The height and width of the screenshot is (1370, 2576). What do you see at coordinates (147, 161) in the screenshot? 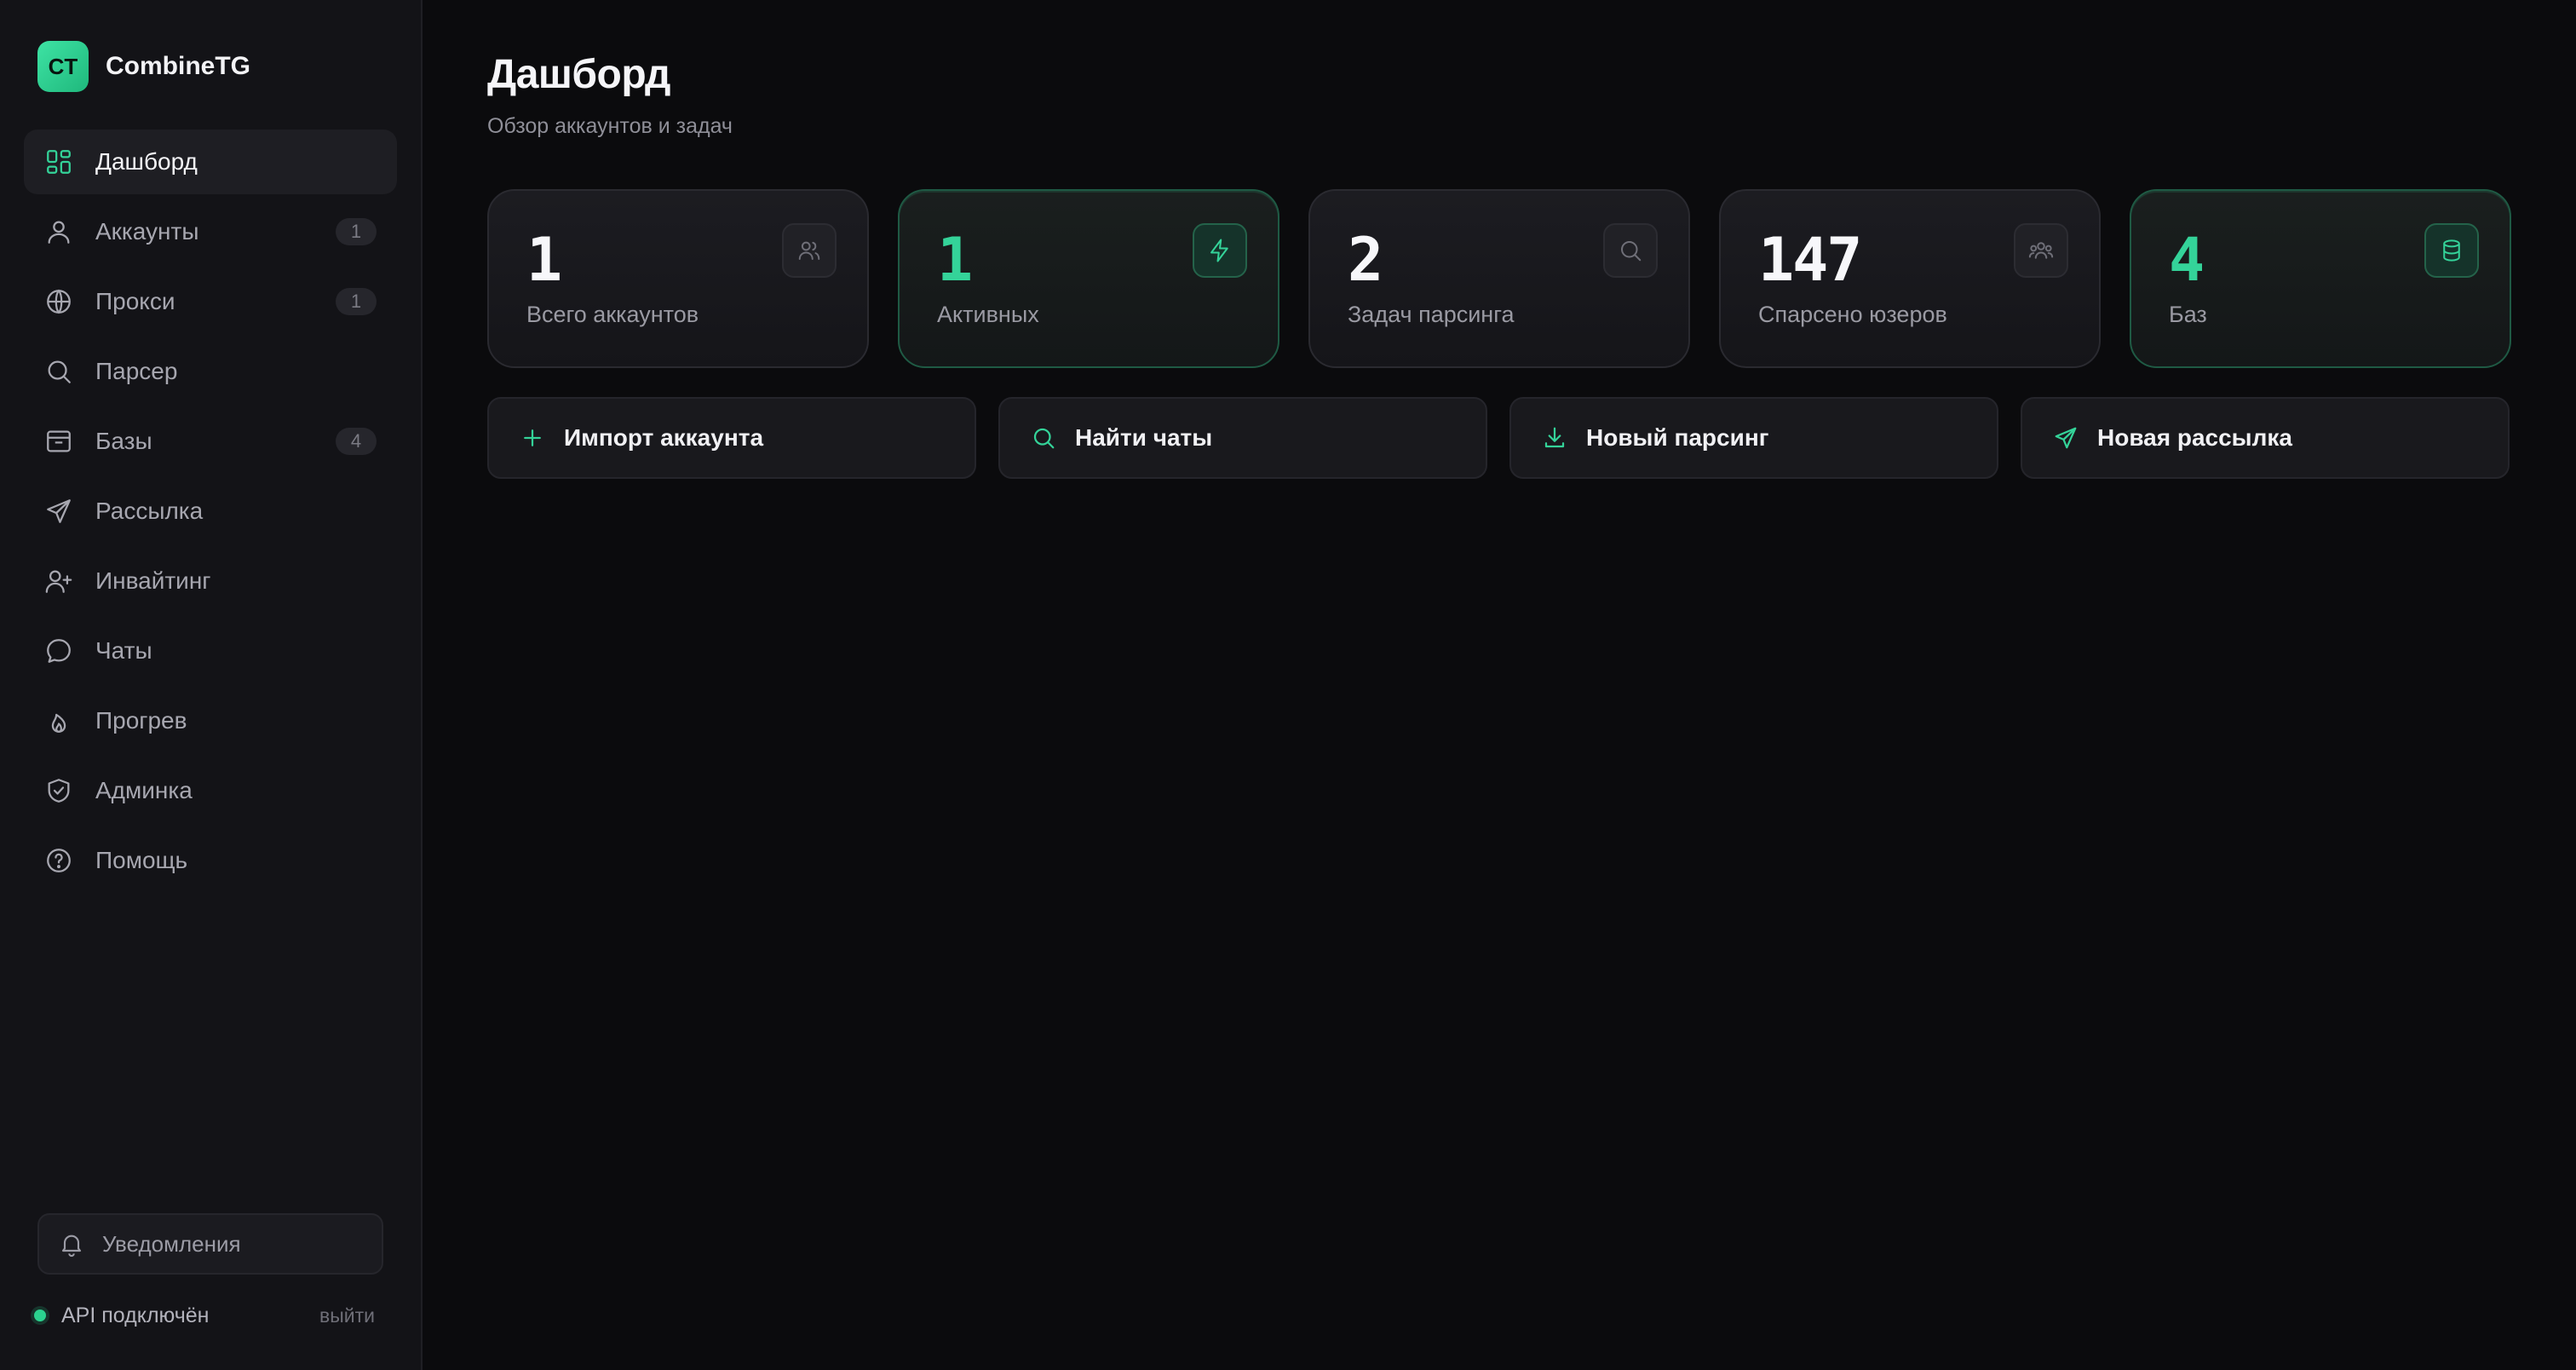
I see `sidebar-item-label: Дашборд` at bounding box center [147, 161].